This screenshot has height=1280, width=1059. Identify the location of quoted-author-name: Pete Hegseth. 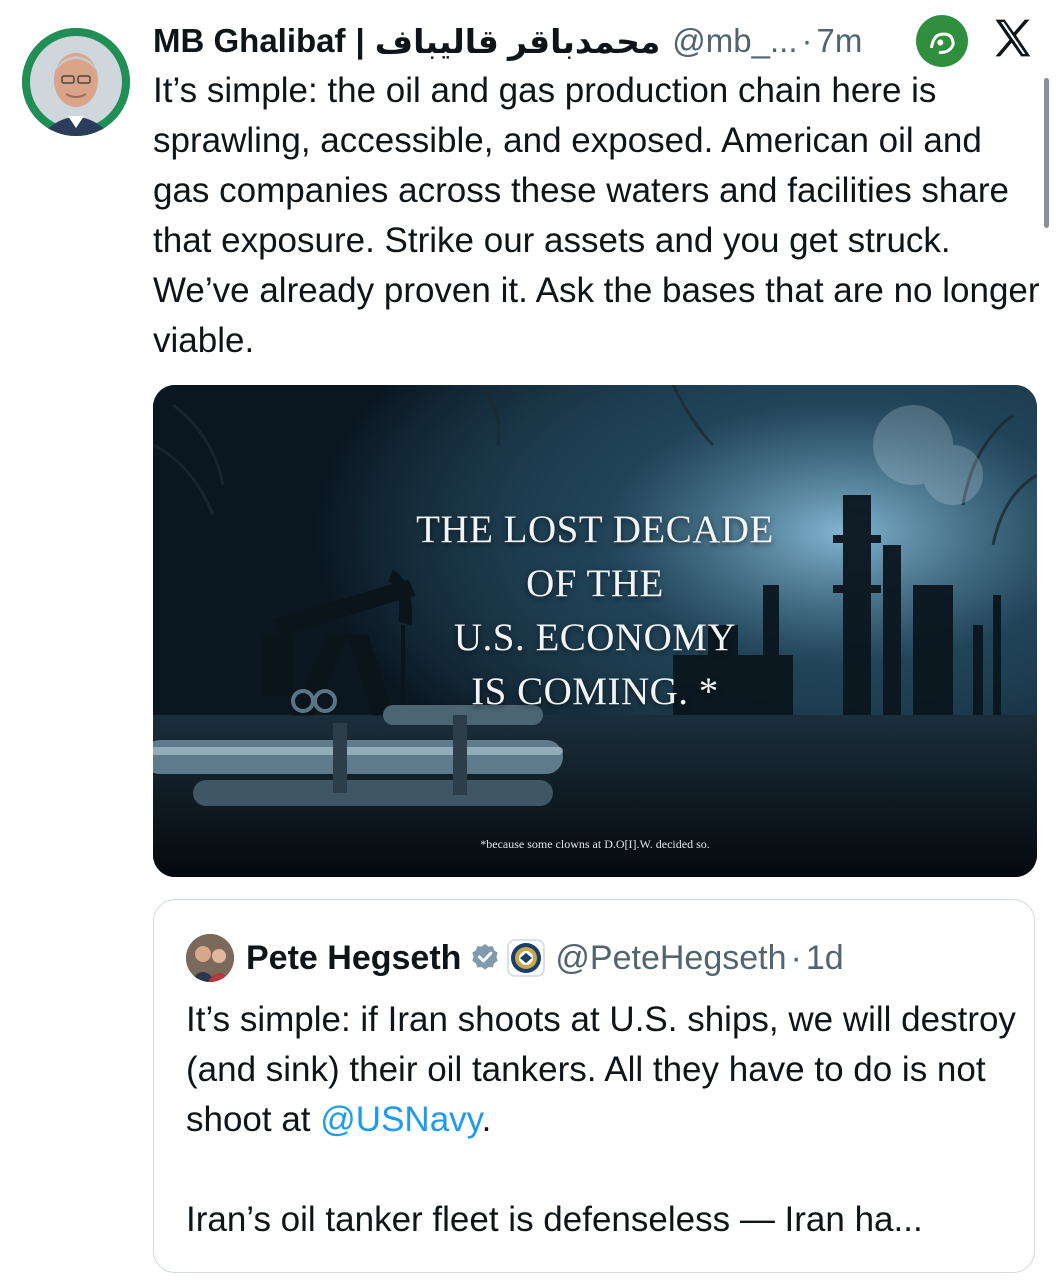
(353, 958).